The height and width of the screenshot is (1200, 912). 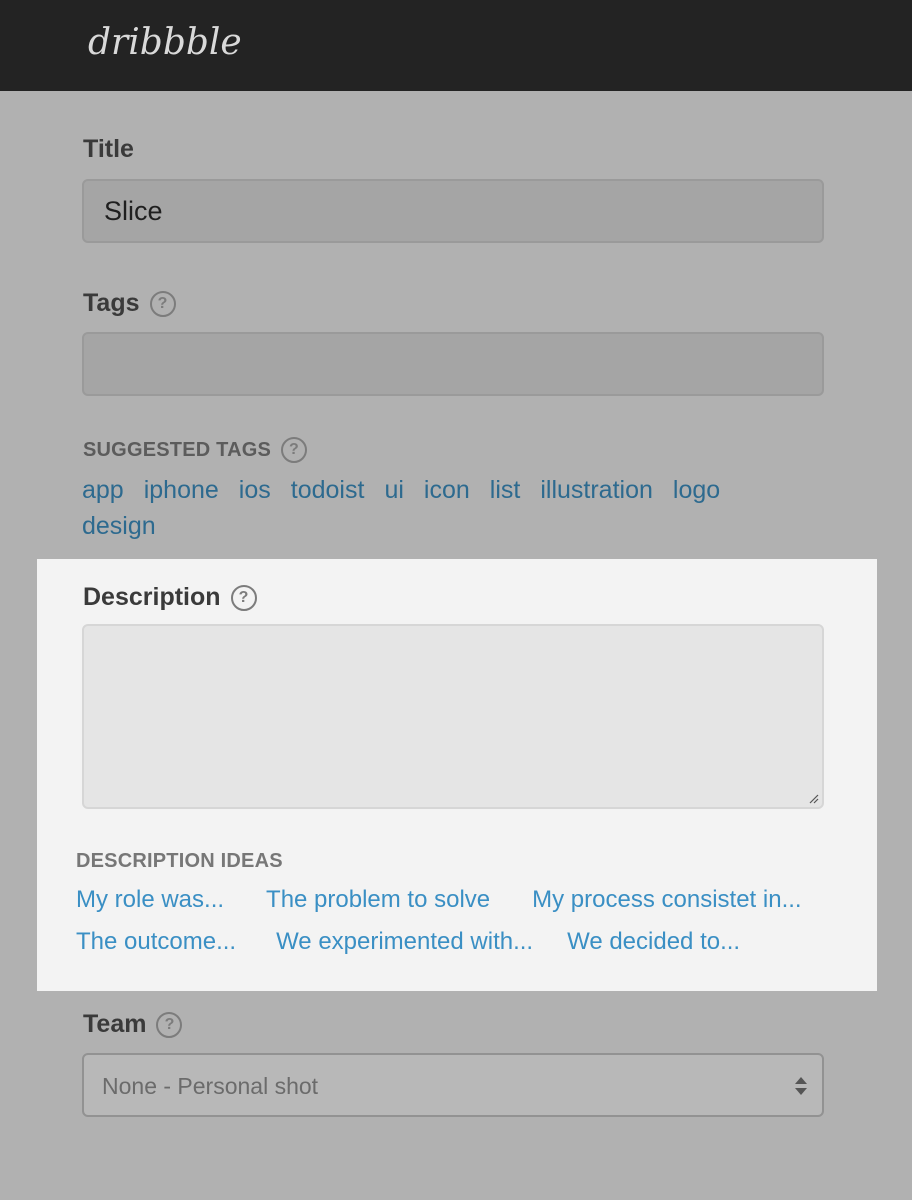 What do you see at coordinates (119, 526) in the screenshot?
I see `suggested-tag: design` at bounding box center [119, 526].